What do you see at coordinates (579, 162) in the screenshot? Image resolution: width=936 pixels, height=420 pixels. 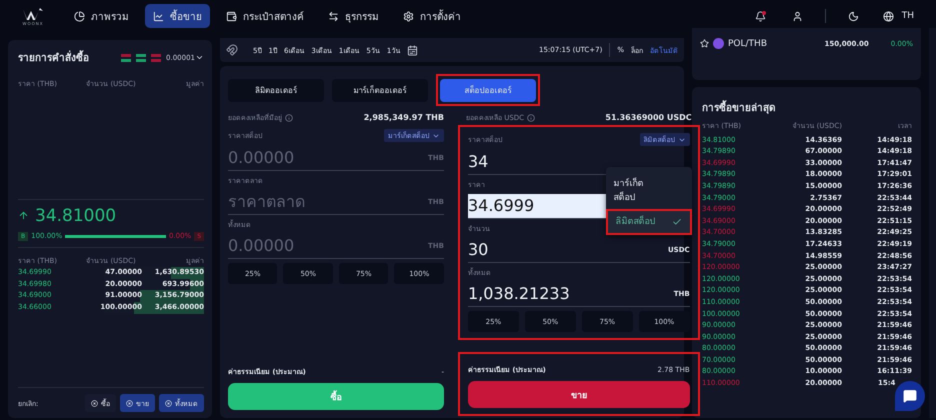 I see `input-field: 34` at bounding box center [579, 162].